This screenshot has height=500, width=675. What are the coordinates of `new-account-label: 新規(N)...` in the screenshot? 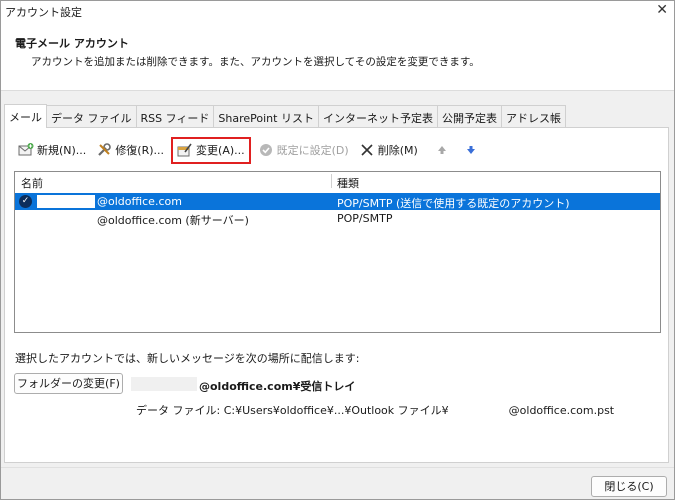 It's located at (62, 150).